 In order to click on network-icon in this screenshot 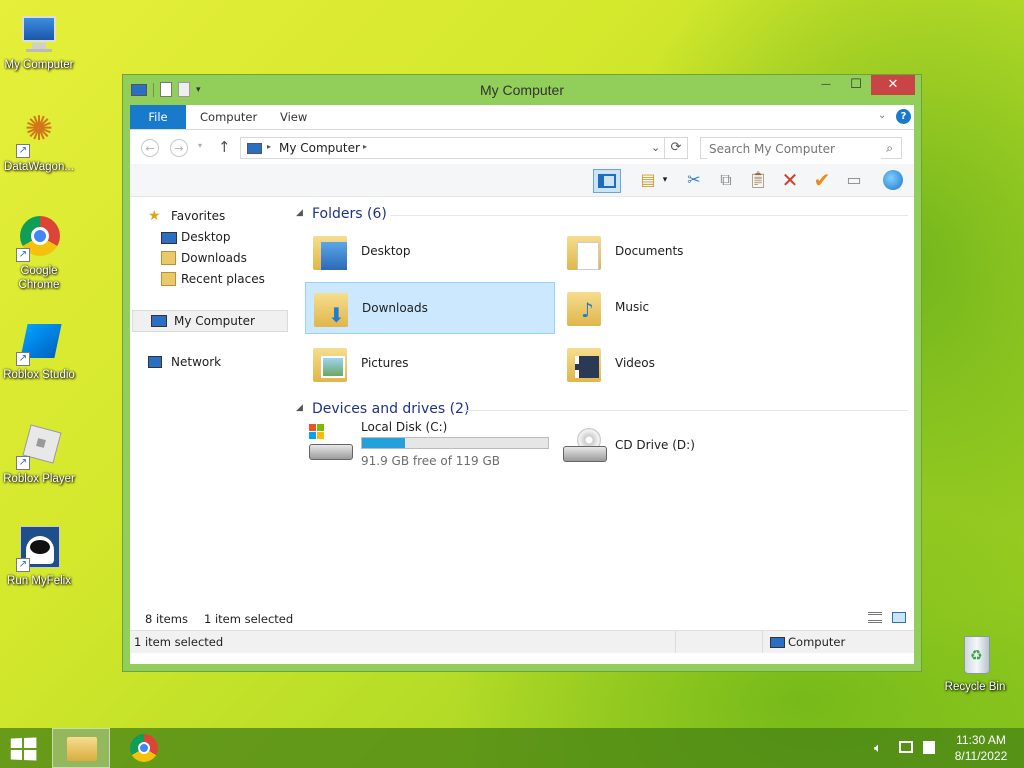, I will do `click(155, 362)`.